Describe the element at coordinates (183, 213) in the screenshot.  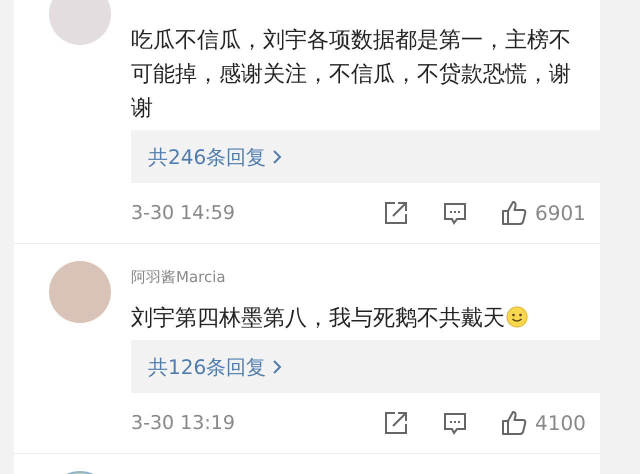
I see `timestamp: 3-30 14:59` at that location.